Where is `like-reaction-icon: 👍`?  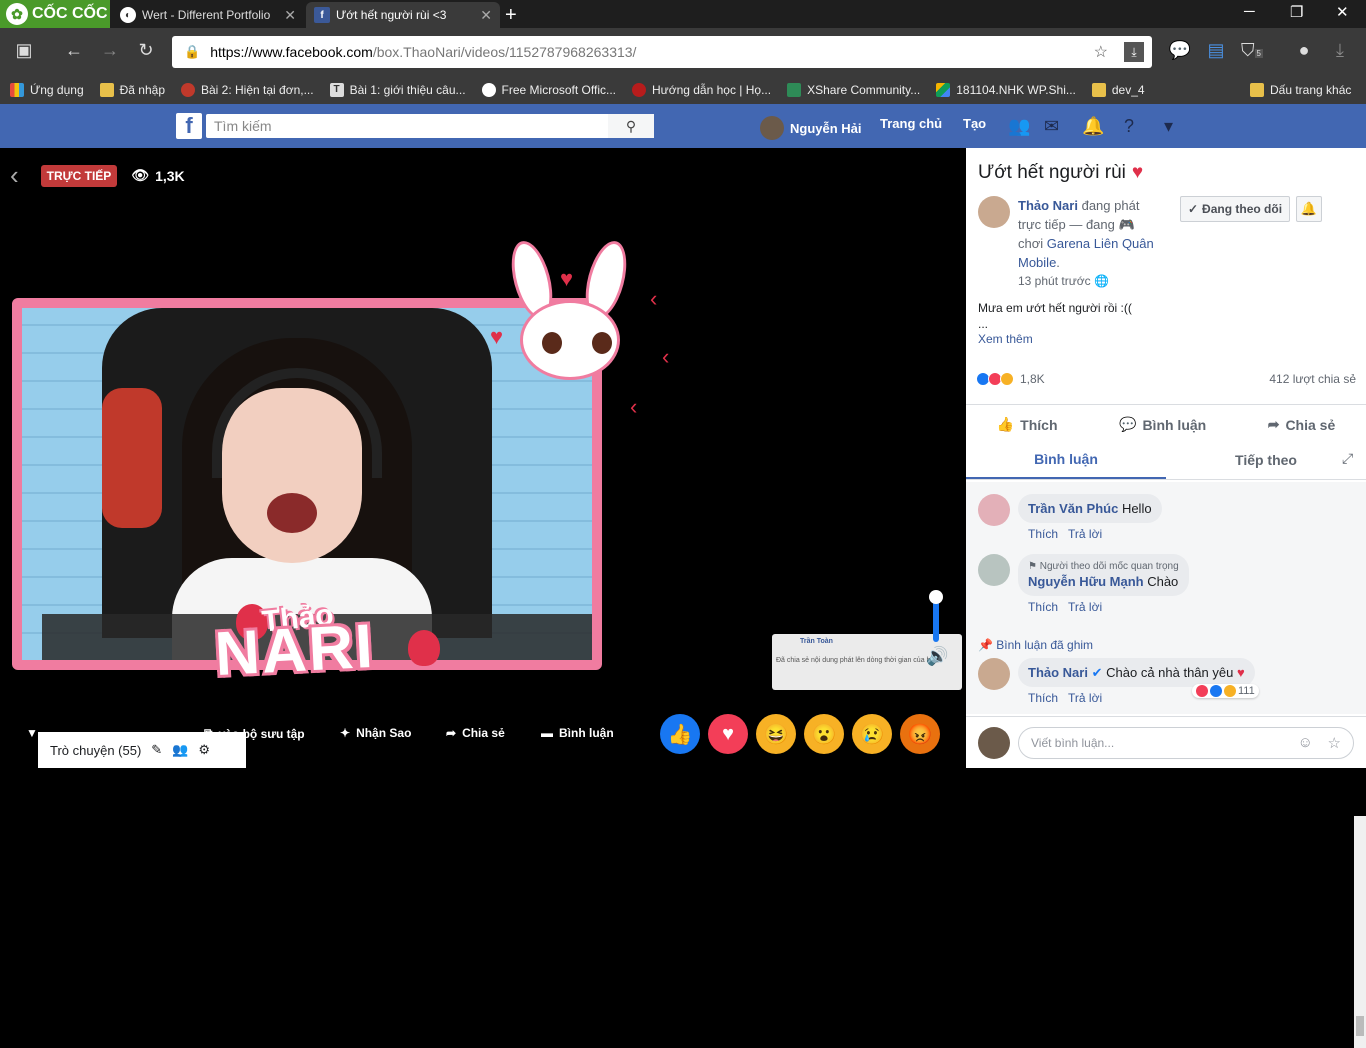 like-reaction-icon: 👍 is located at coordinates (680, 734).